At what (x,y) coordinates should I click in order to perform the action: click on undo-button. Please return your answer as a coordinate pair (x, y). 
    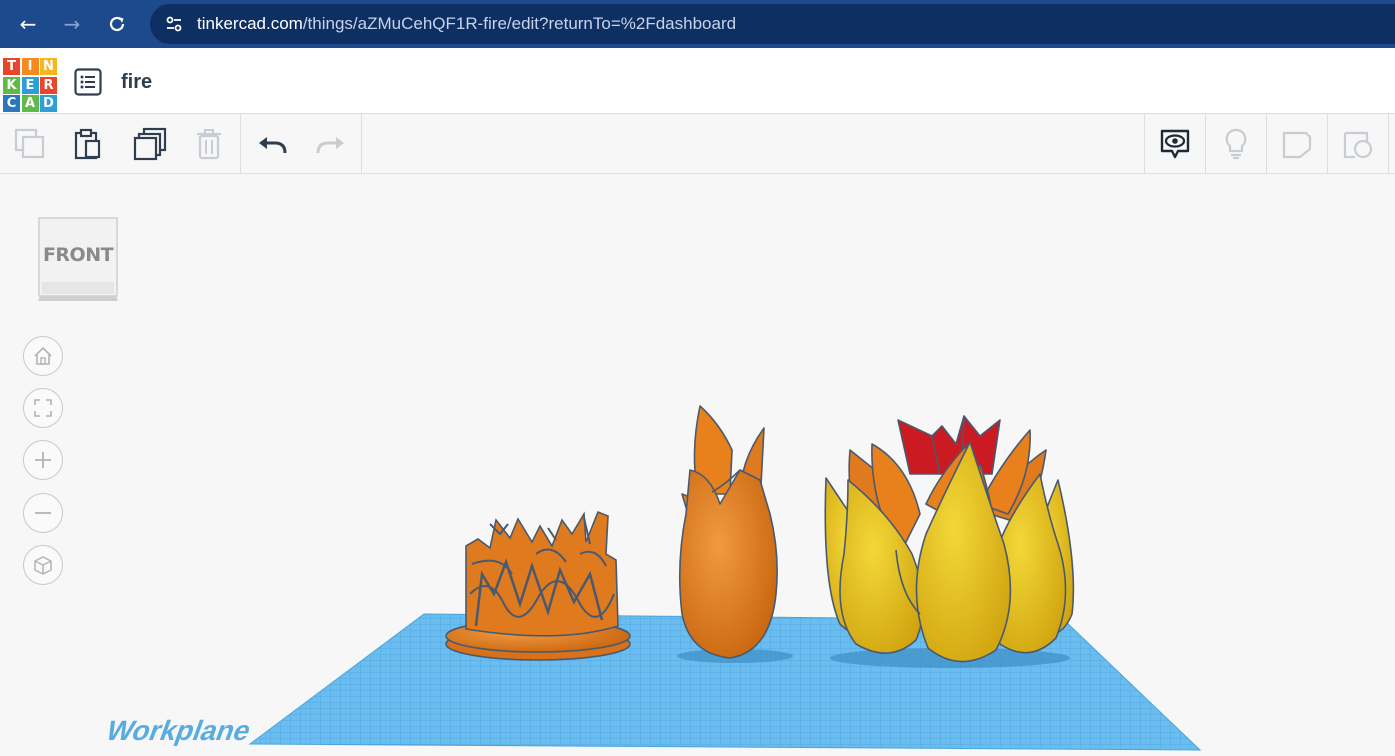
    Looking at the image, I should click on (272, 144).